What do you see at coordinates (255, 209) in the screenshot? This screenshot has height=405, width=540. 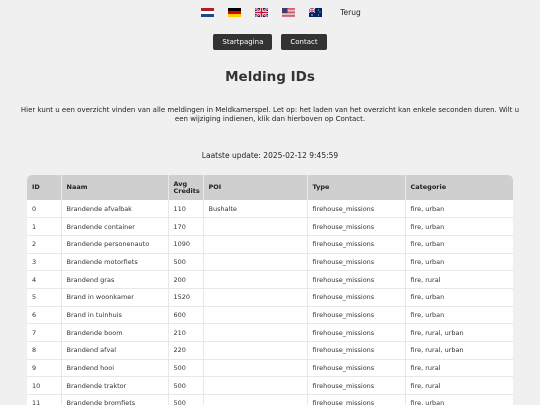 I see `cell-poi: Bushalte` at bounding box center [255, 209].